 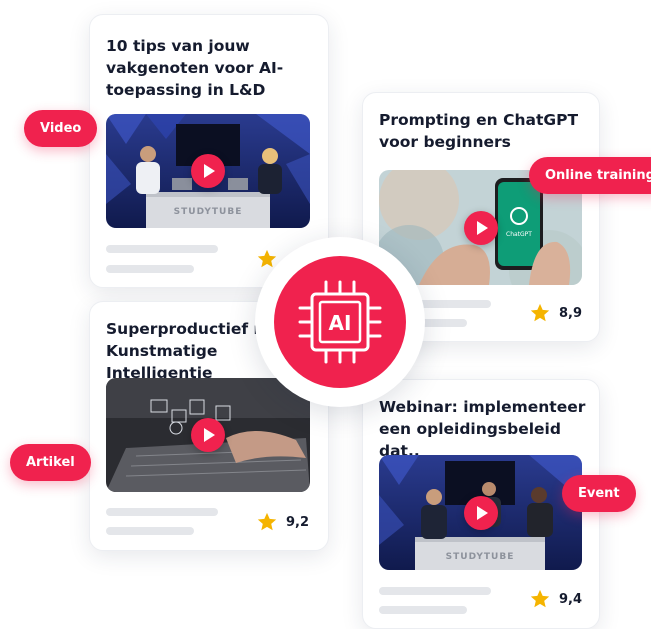 I want to click on ai-badge-core: AI, so click(x=340, y=322).